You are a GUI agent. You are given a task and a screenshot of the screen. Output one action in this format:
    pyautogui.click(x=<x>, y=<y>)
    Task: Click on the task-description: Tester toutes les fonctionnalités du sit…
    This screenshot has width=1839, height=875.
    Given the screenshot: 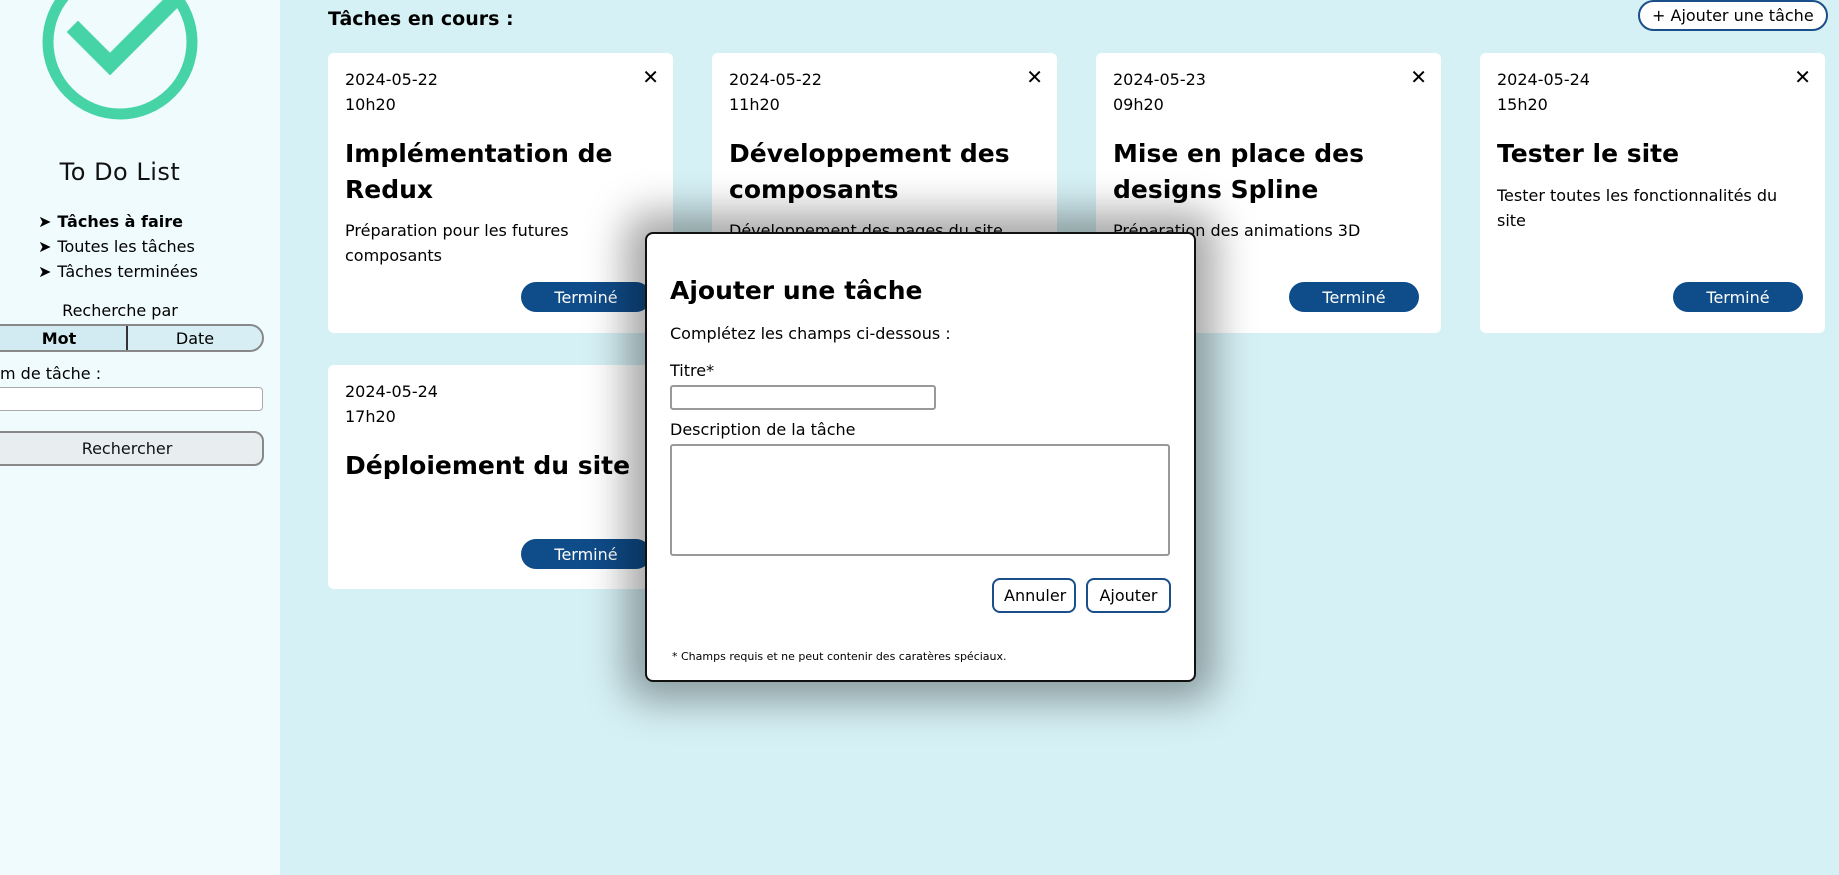 What is the action you would take?
    pyautogui.click(x=1637, y=208)
    